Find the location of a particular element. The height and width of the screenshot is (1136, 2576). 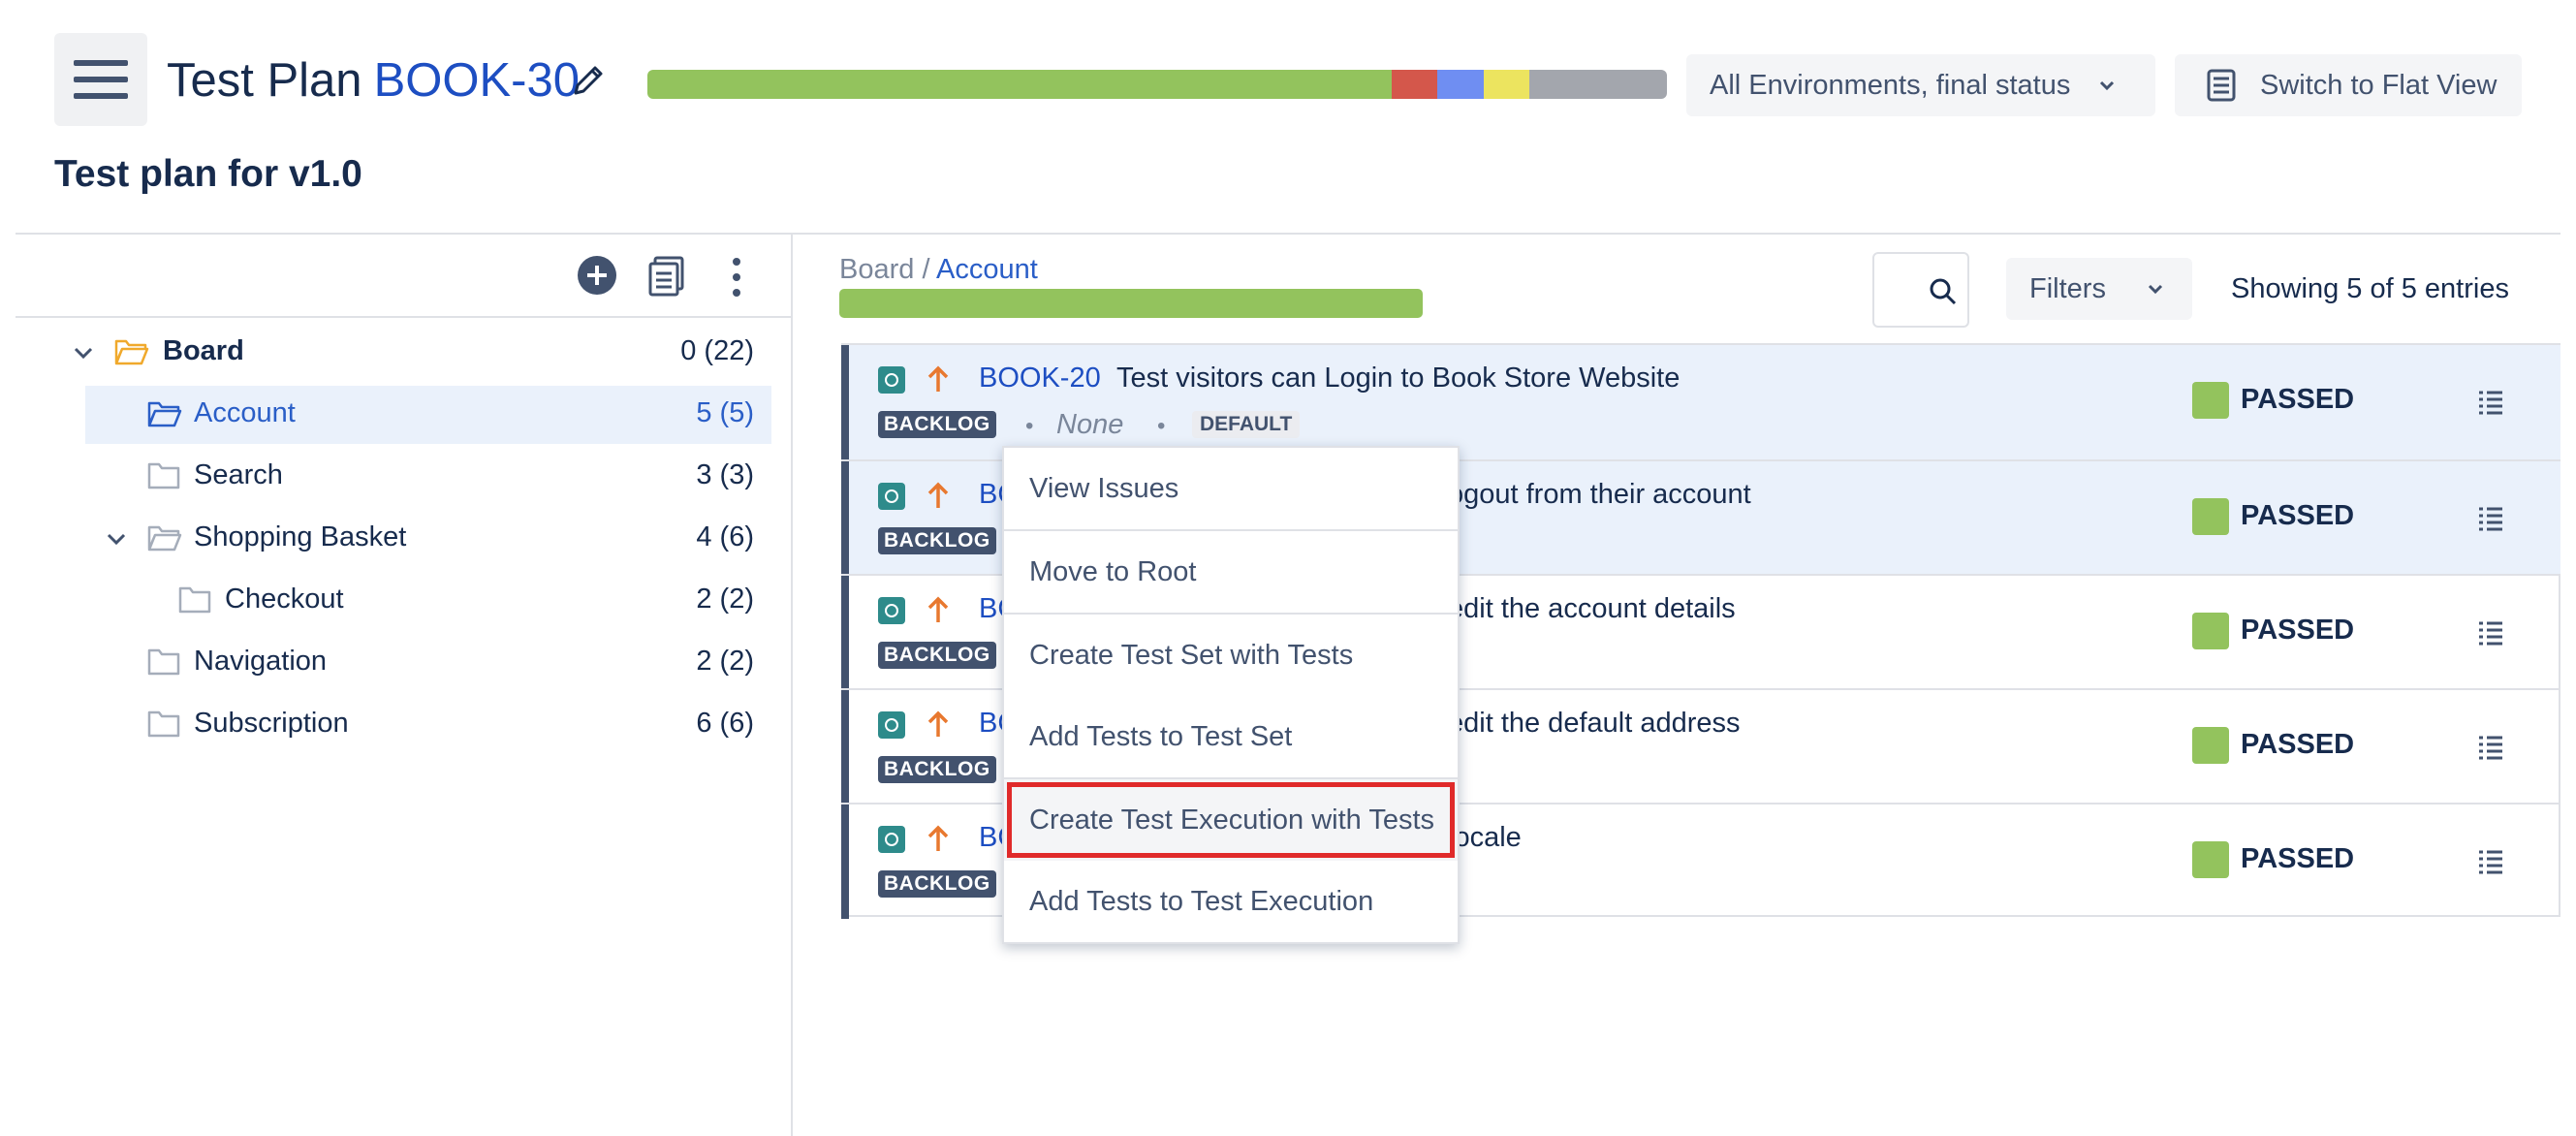

filters-button: Filters is located at coordinates (2099, 289).